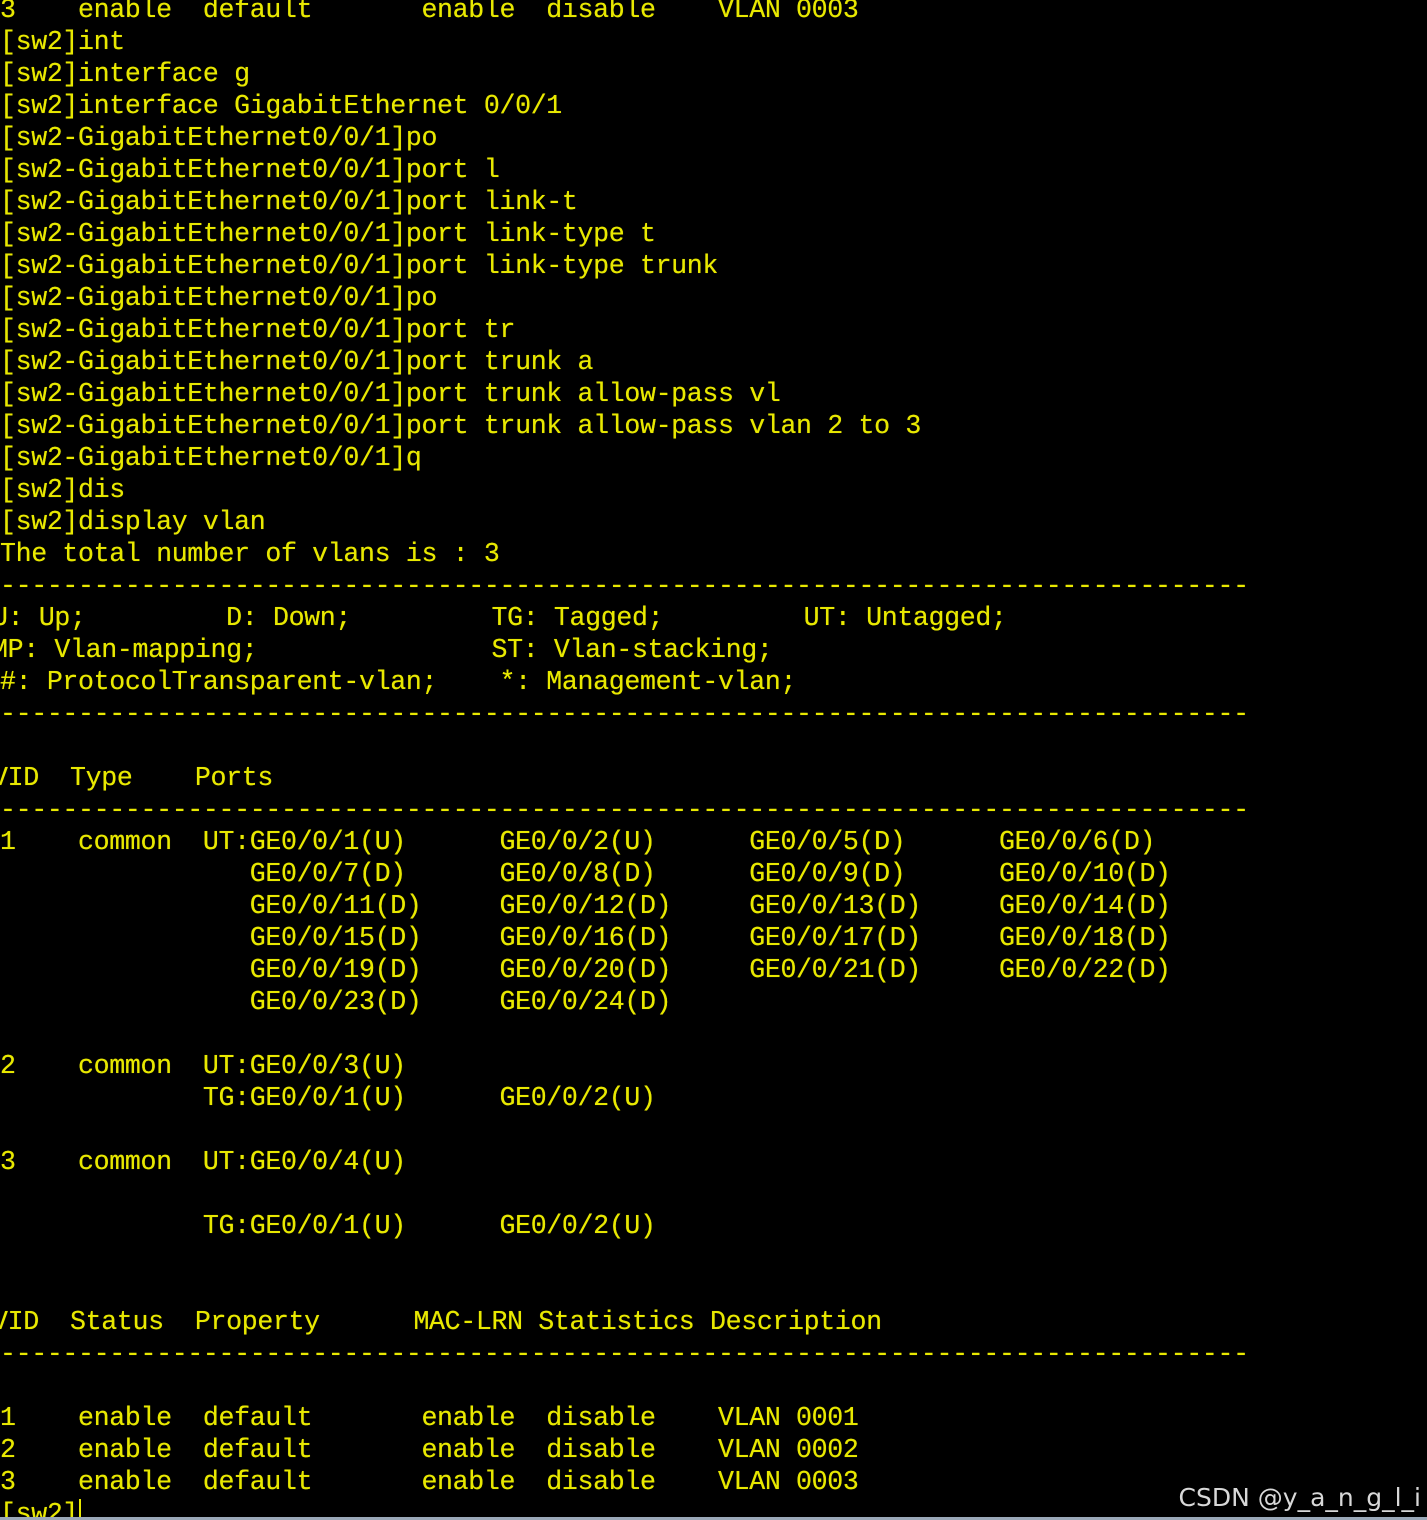 The image size is (1427, 1520). Describe the element at coordinates (125, 74) in the screenshot. I see `terminal-line: [sw2]interface g` at that location.